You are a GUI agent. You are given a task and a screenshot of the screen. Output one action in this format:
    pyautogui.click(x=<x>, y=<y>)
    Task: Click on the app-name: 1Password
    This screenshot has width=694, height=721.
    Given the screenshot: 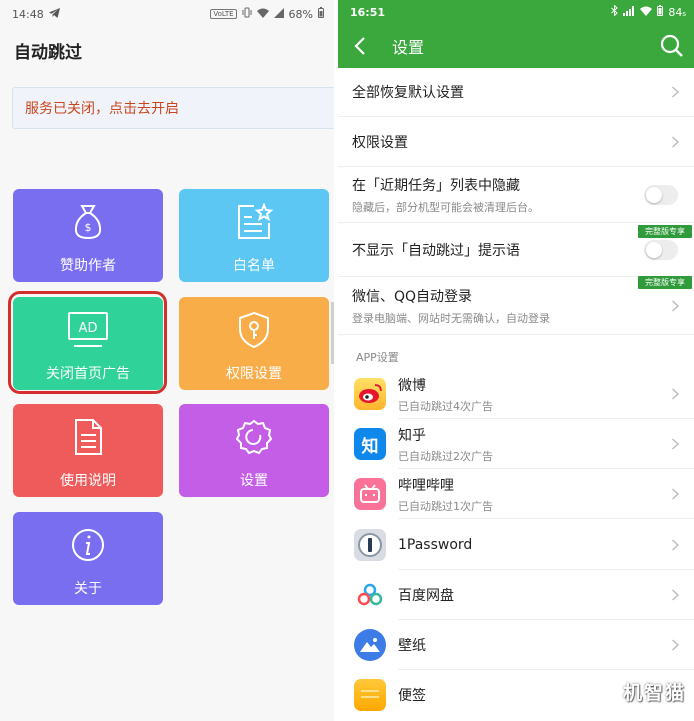 What is the action you would take?
    pyautogui.click(x=435, y=545)
    